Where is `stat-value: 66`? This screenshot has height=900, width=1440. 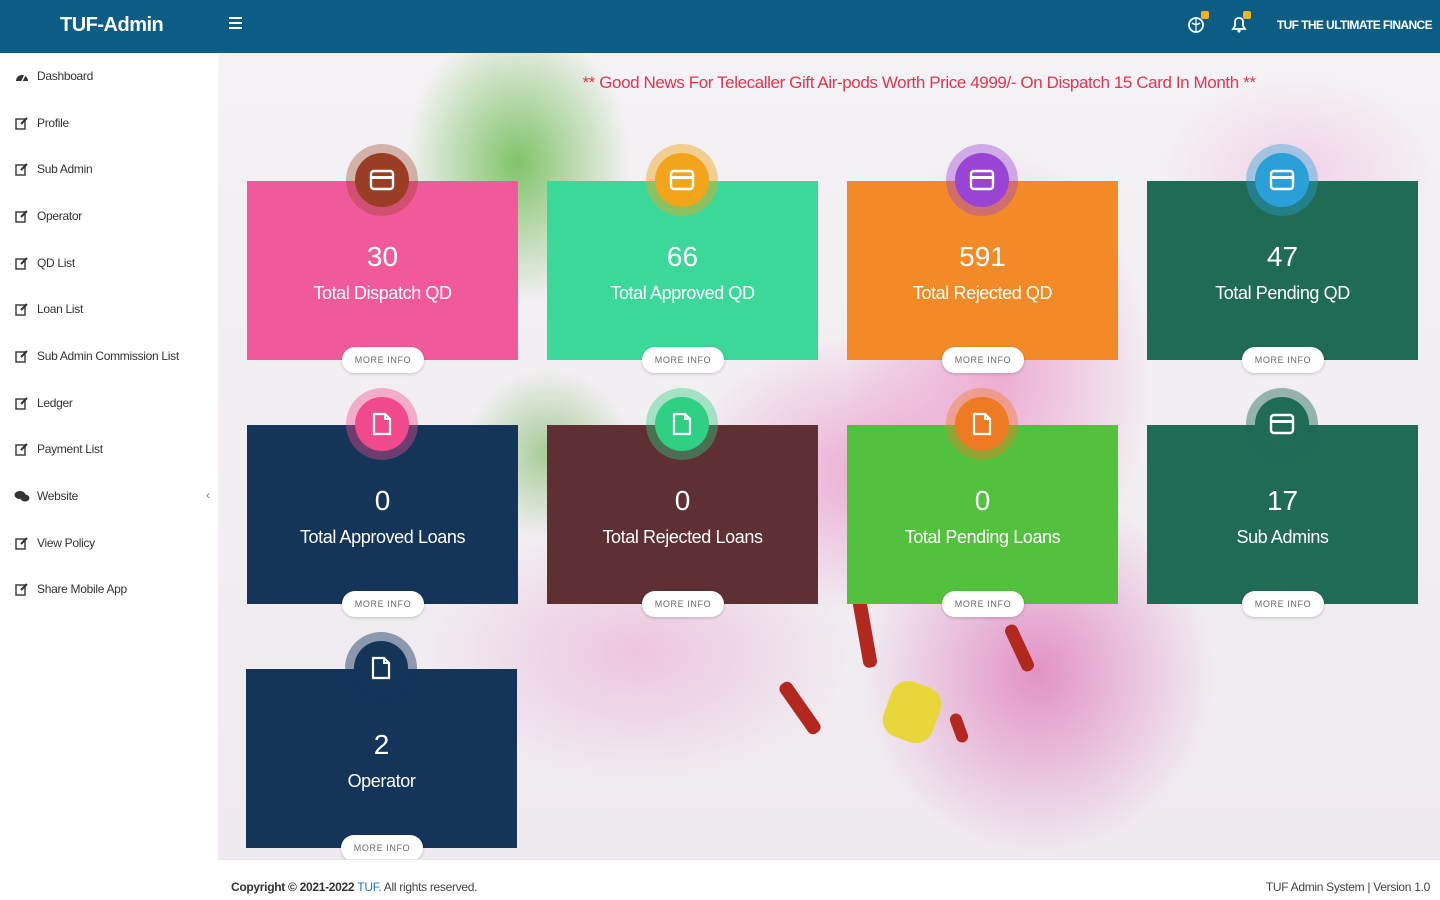 stat-value: 66 is located at coordinates (682, 256).